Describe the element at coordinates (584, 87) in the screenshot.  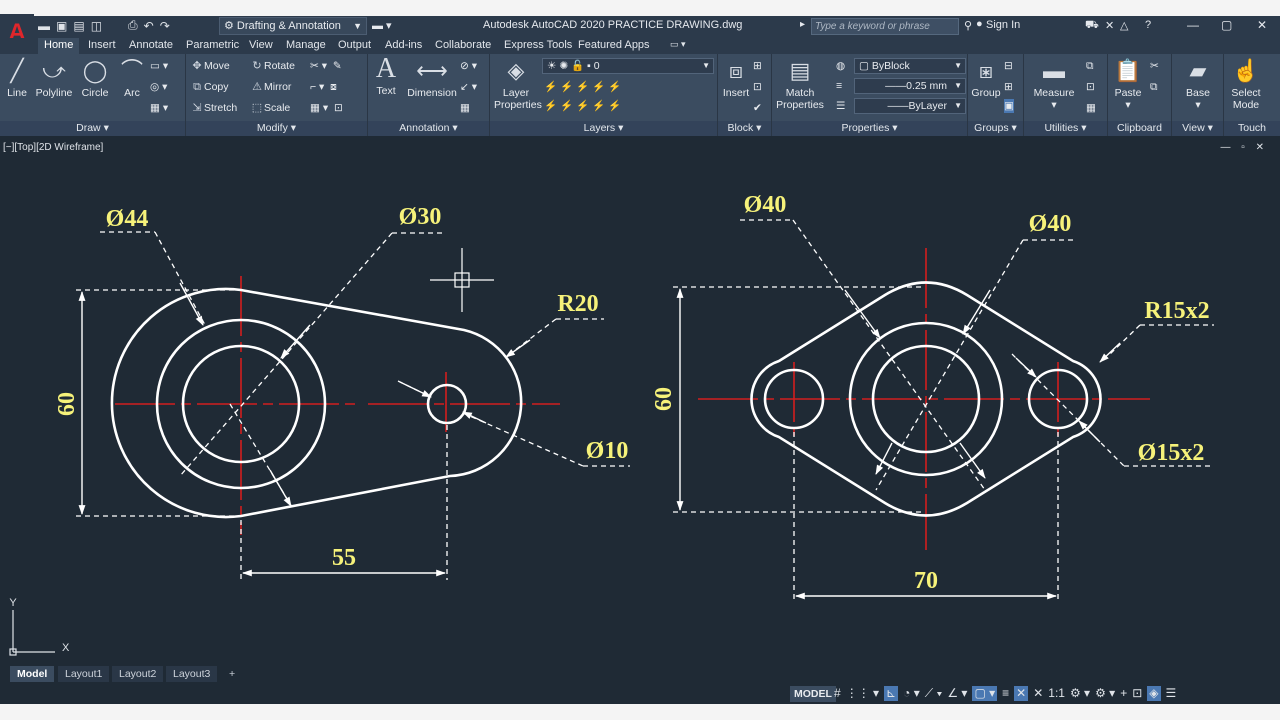
I see `layer-tools-row-1: ⚡⚡⚡⚡⚡` at that location.